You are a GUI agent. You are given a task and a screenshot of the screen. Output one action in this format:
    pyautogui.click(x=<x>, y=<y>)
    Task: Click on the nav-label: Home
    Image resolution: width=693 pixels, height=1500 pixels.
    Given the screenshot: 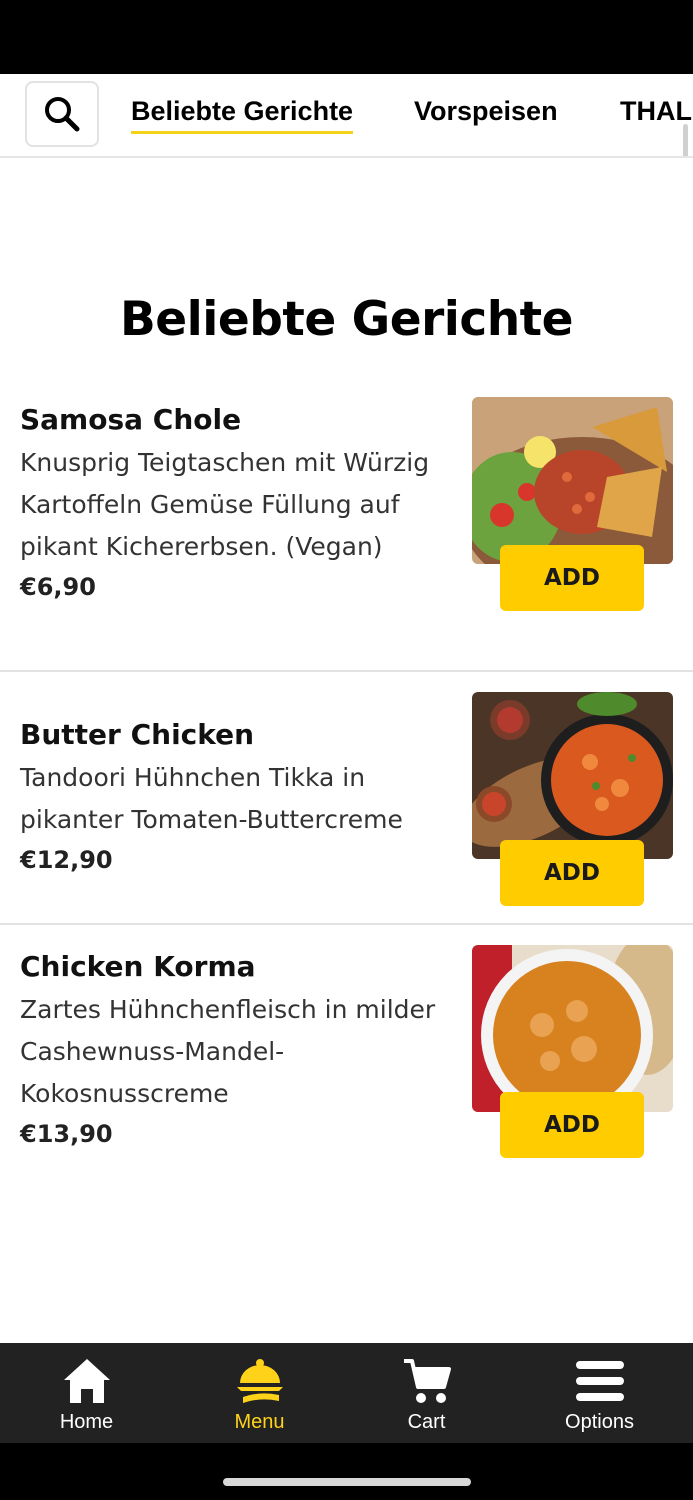 What is the action you would take?
    pyautogui.click(x=86, y=1422)
    